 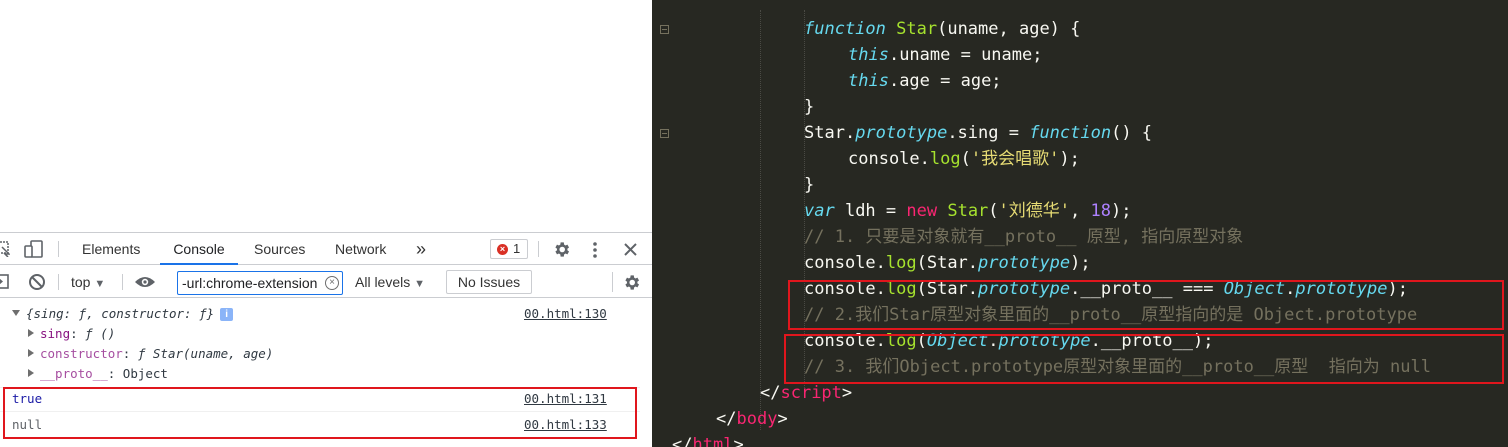 I want to click on code-line: </body>, so click(x=752, y=419).